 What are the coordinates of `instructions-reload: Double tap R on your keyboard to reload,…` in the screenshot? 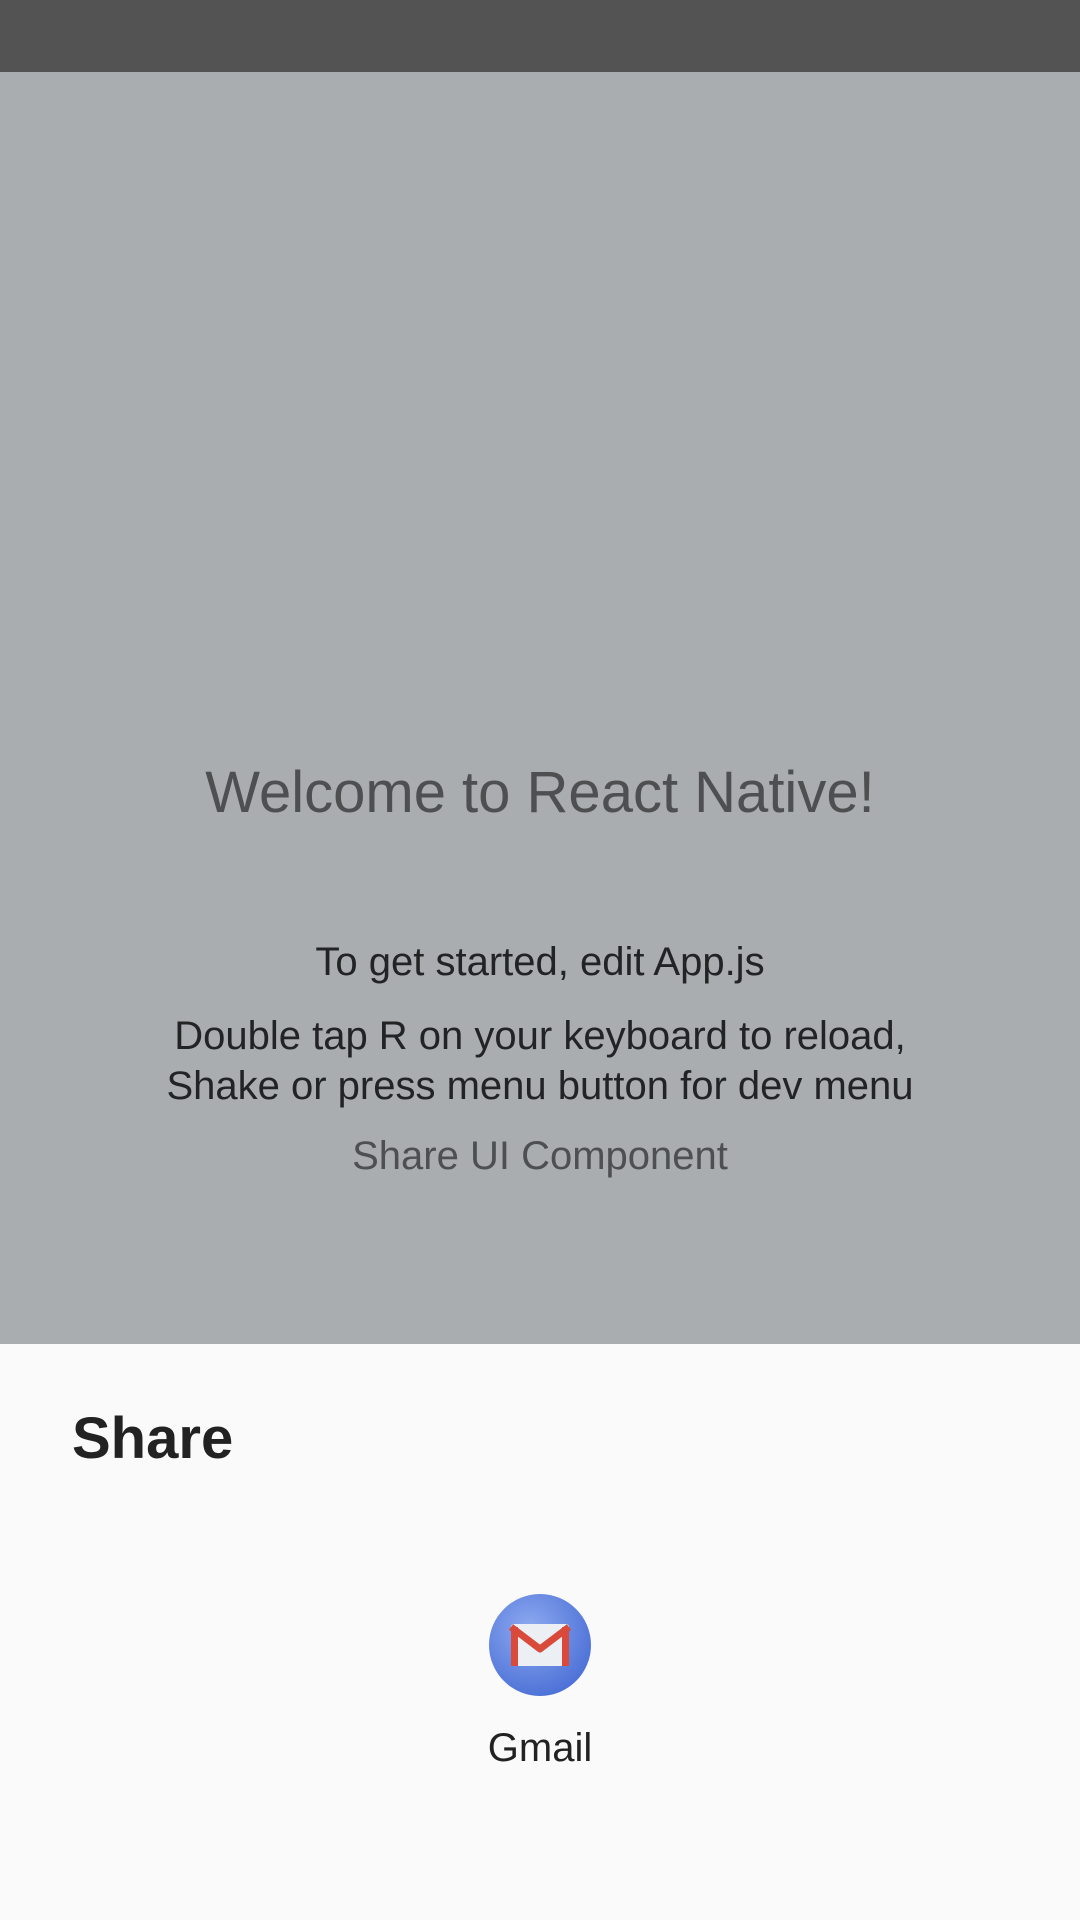 It's located at (540, 1061).